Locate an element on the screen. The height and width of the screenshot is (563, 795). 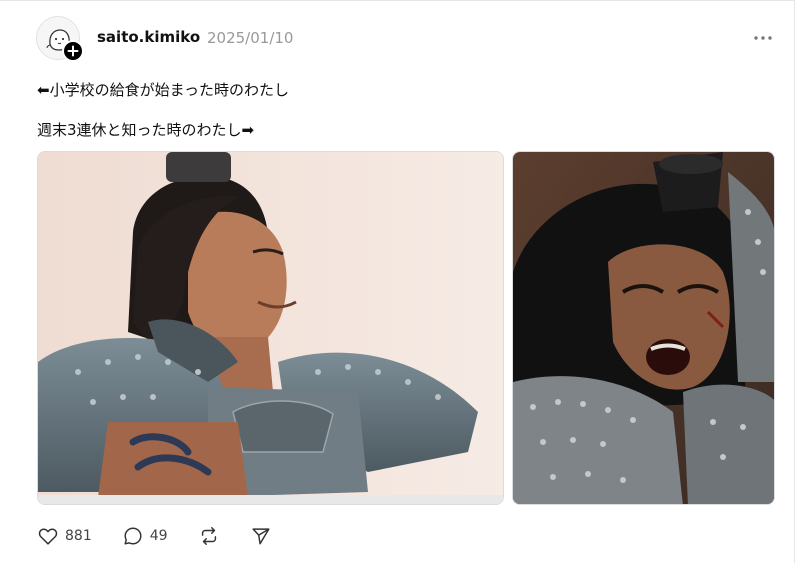
top-divider is located at coordinates (397, 0).